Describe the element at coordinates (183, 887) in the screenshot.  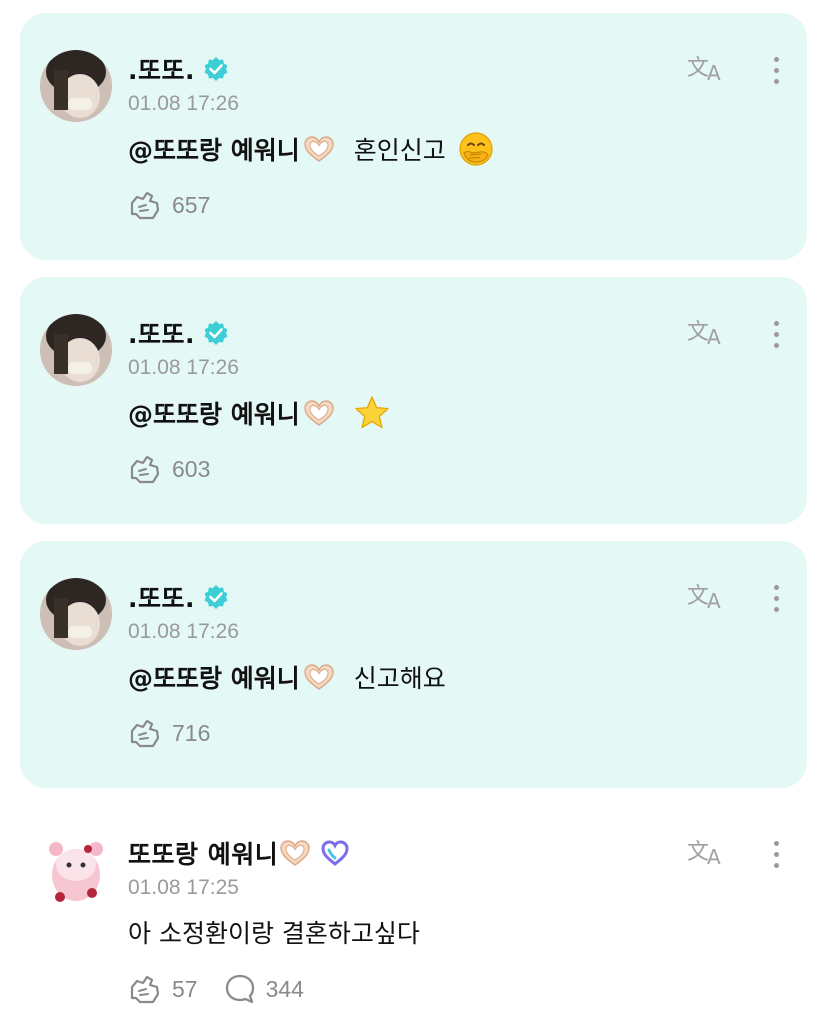
I see `timestamp: 01.08 17:25` at that location.